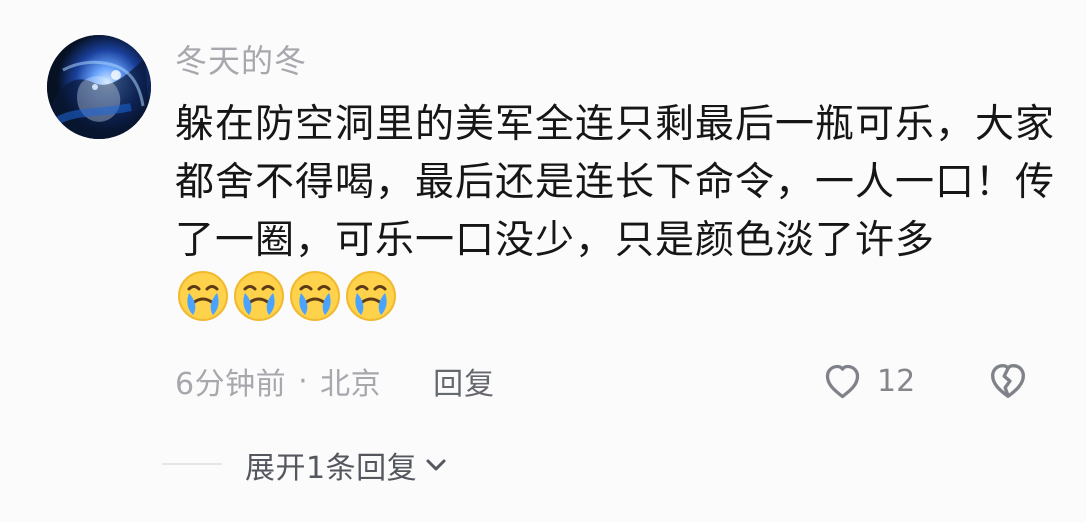 This screenshot has height=522, width=1086. What do you see at coordinates (842, 381) in the screenshot?
I see `heart-outline-icon` at bounding box center [842, 381].